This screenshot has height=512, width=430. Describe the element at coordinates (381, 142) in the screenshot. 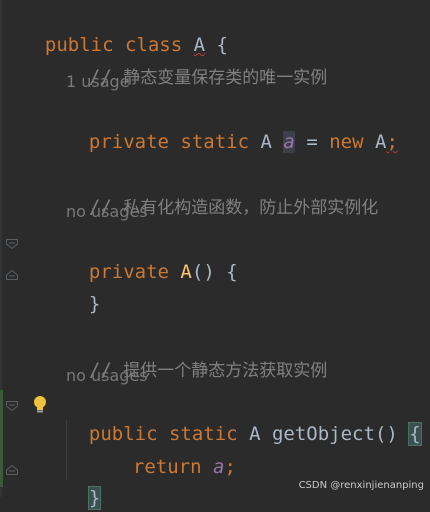

I see `ctor-name: A` at that location.